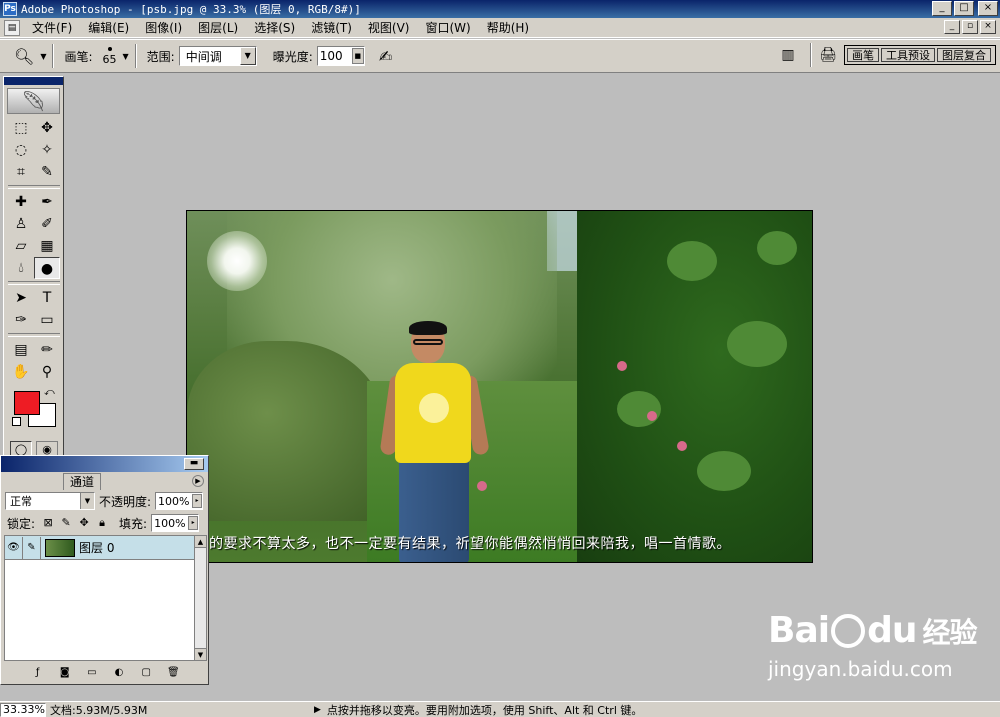  Describe the element at coordinates (317, 710) in the screenshot. I see `play-icon: ▶` at that location.